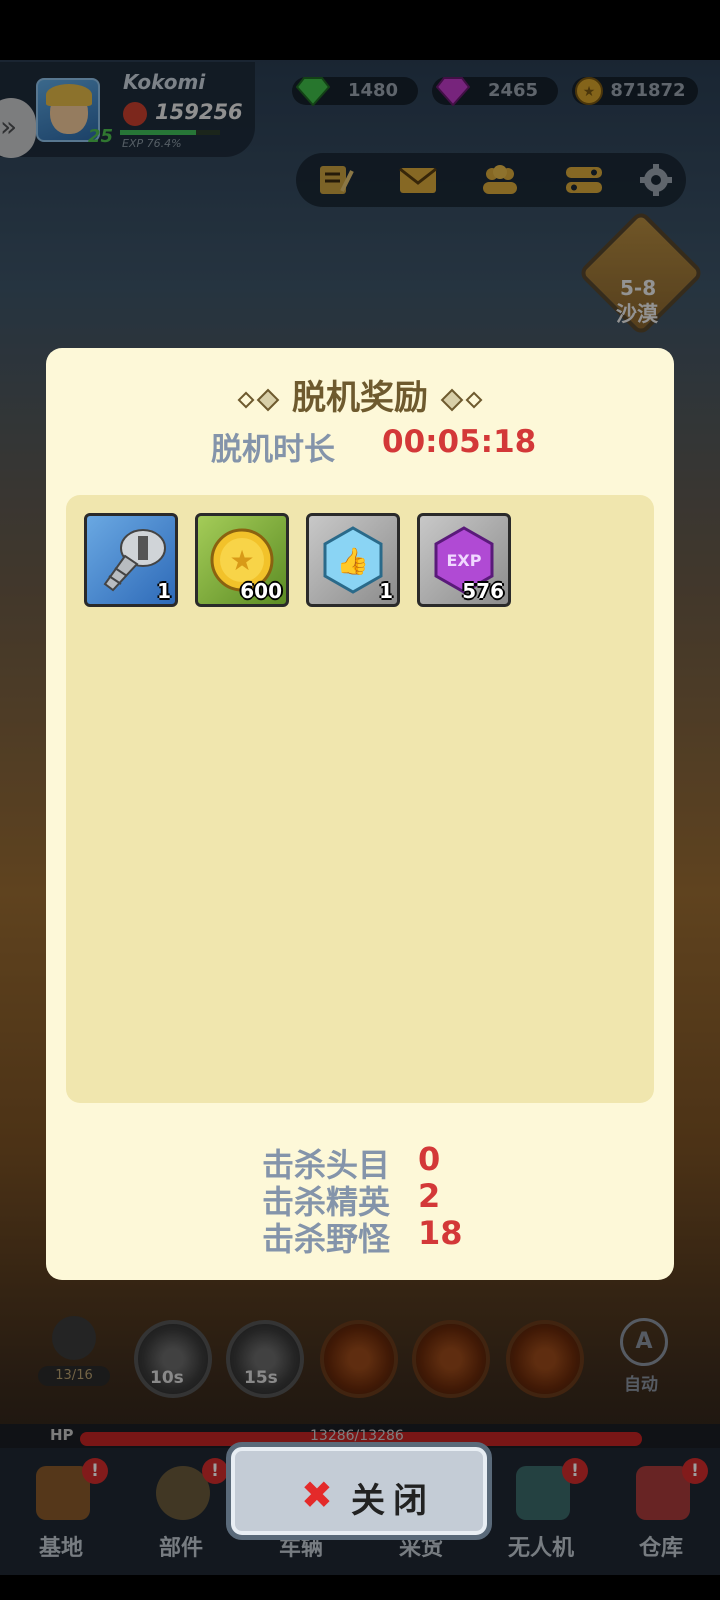  Describe the element at coordinates (429, 1159) in the screenshot. I see `stat-value: 0` at that location.